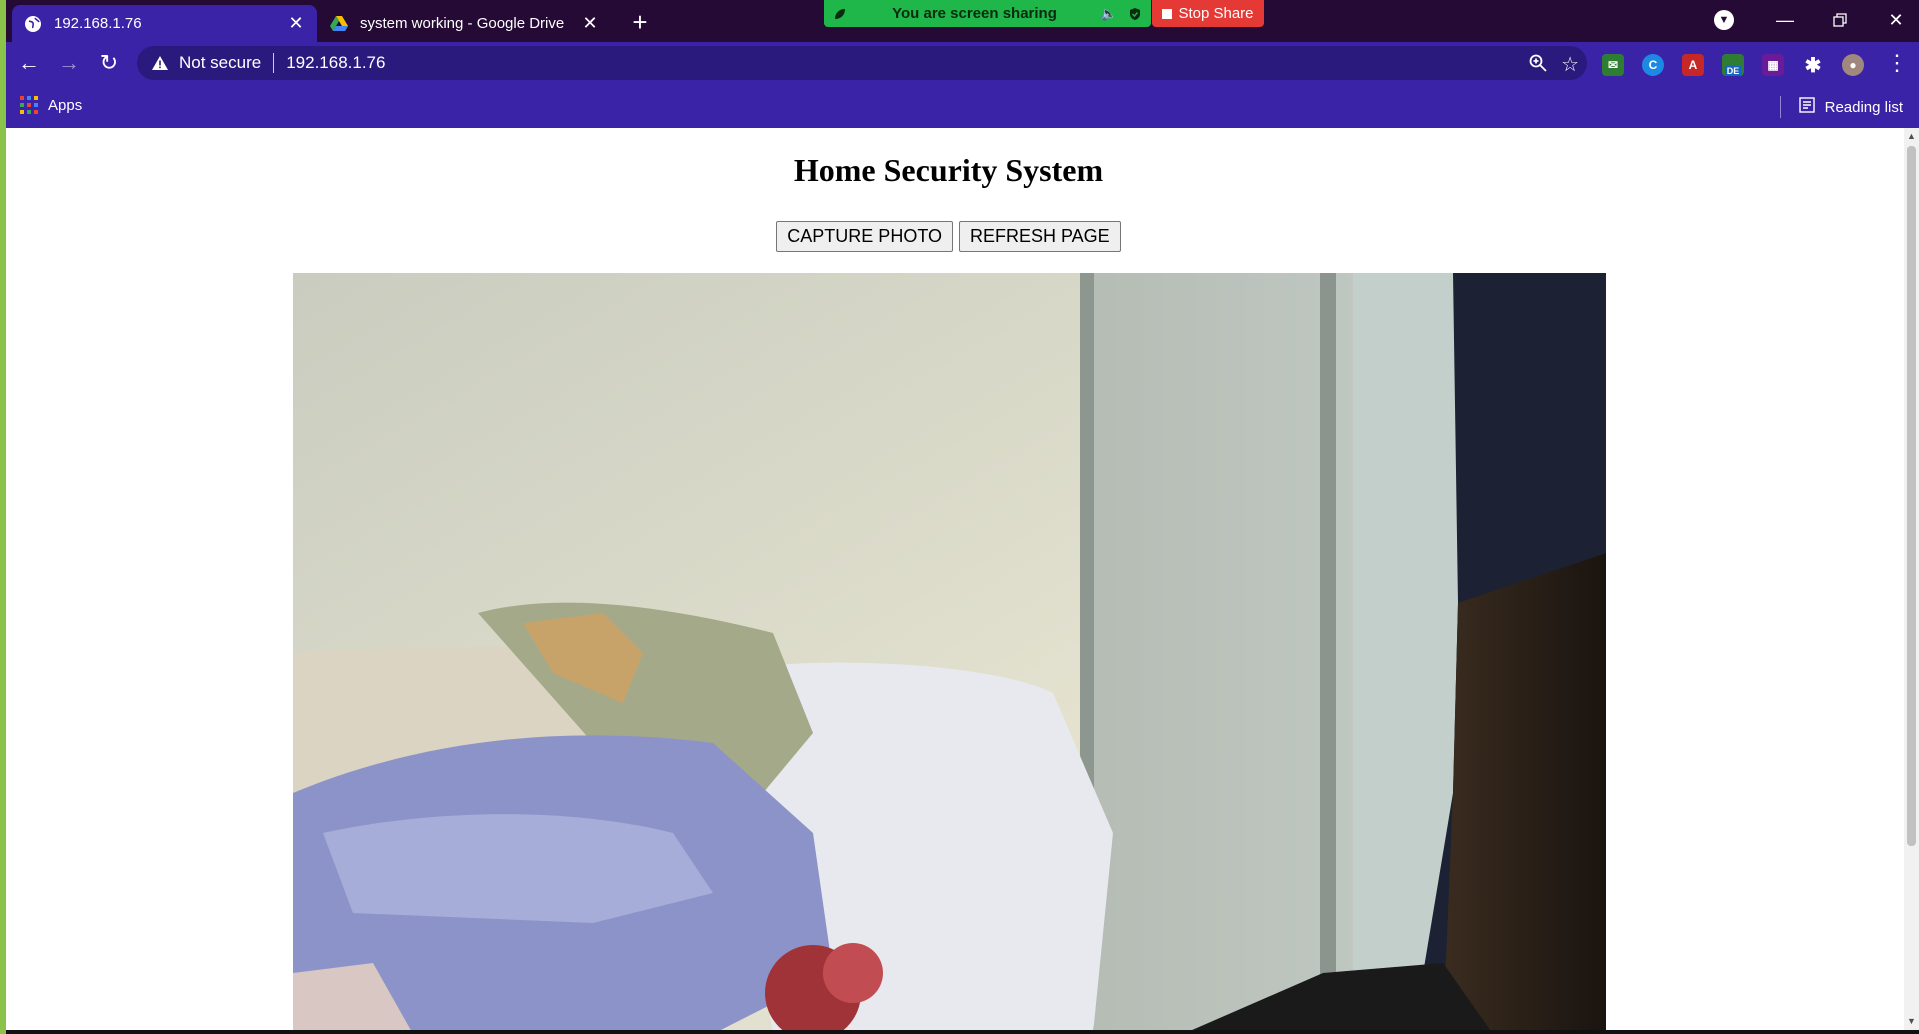 The height and width of the screenshot is (1034, 1919). Describe the element at coordinates (220, 62) in the screenshot. I see `security-label: Not secure` at that location.